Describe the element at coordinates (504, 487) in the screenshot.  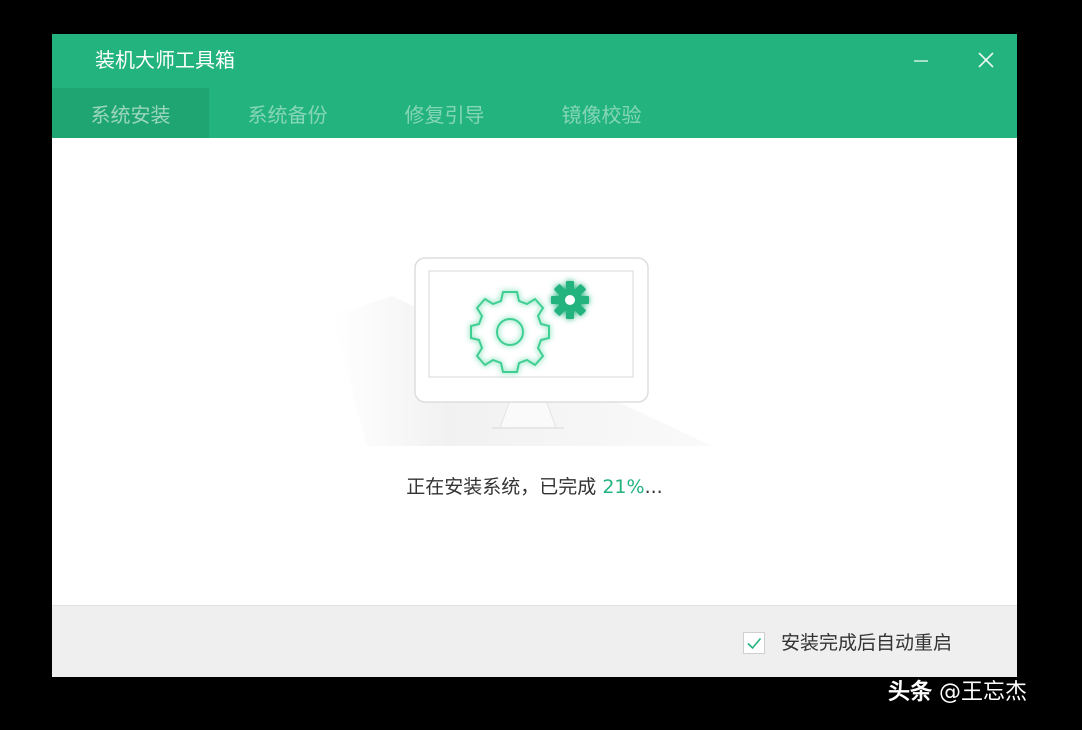
I see `status-text: 正在安装系统，已完成` at that location.